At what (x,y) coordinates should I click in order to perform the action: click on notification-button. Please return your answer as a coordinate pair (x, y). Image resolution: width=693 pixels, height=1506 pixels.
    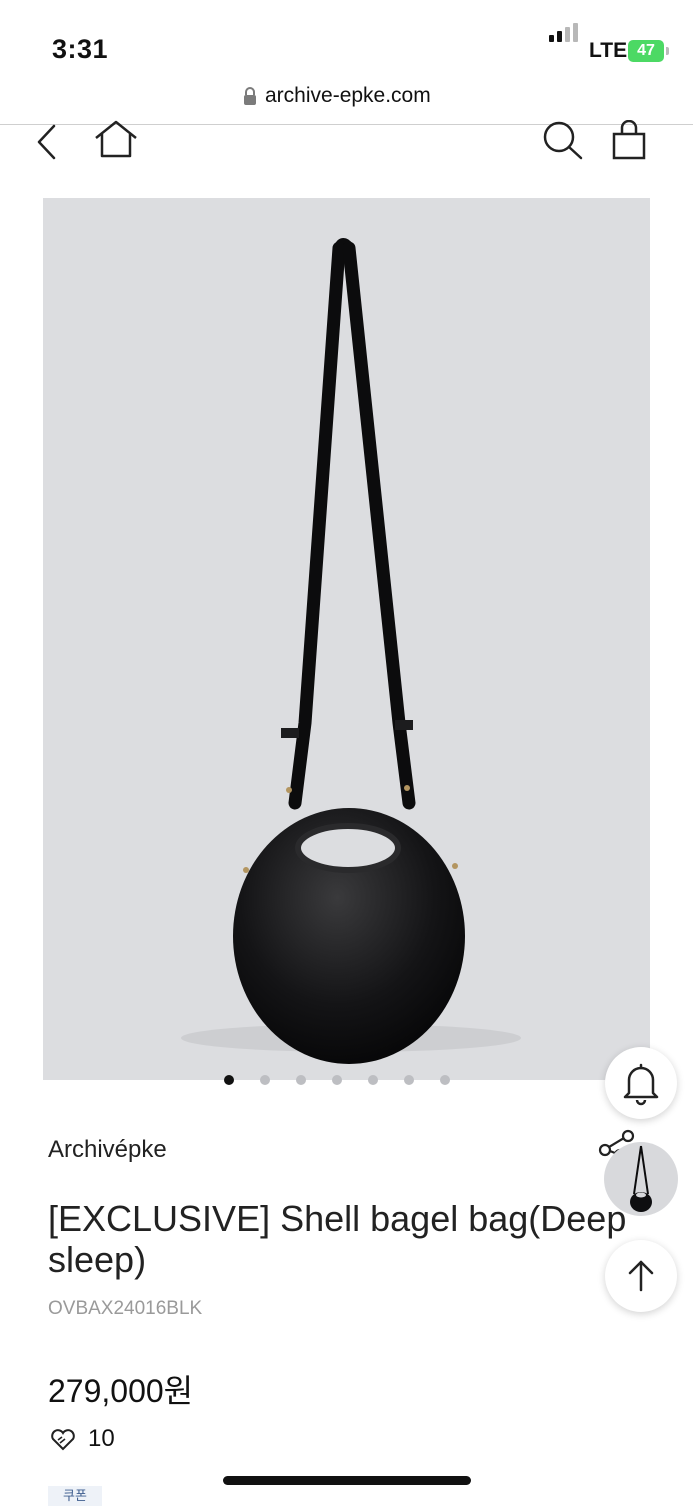
    Looking at the image, I should click on (641, 1083).